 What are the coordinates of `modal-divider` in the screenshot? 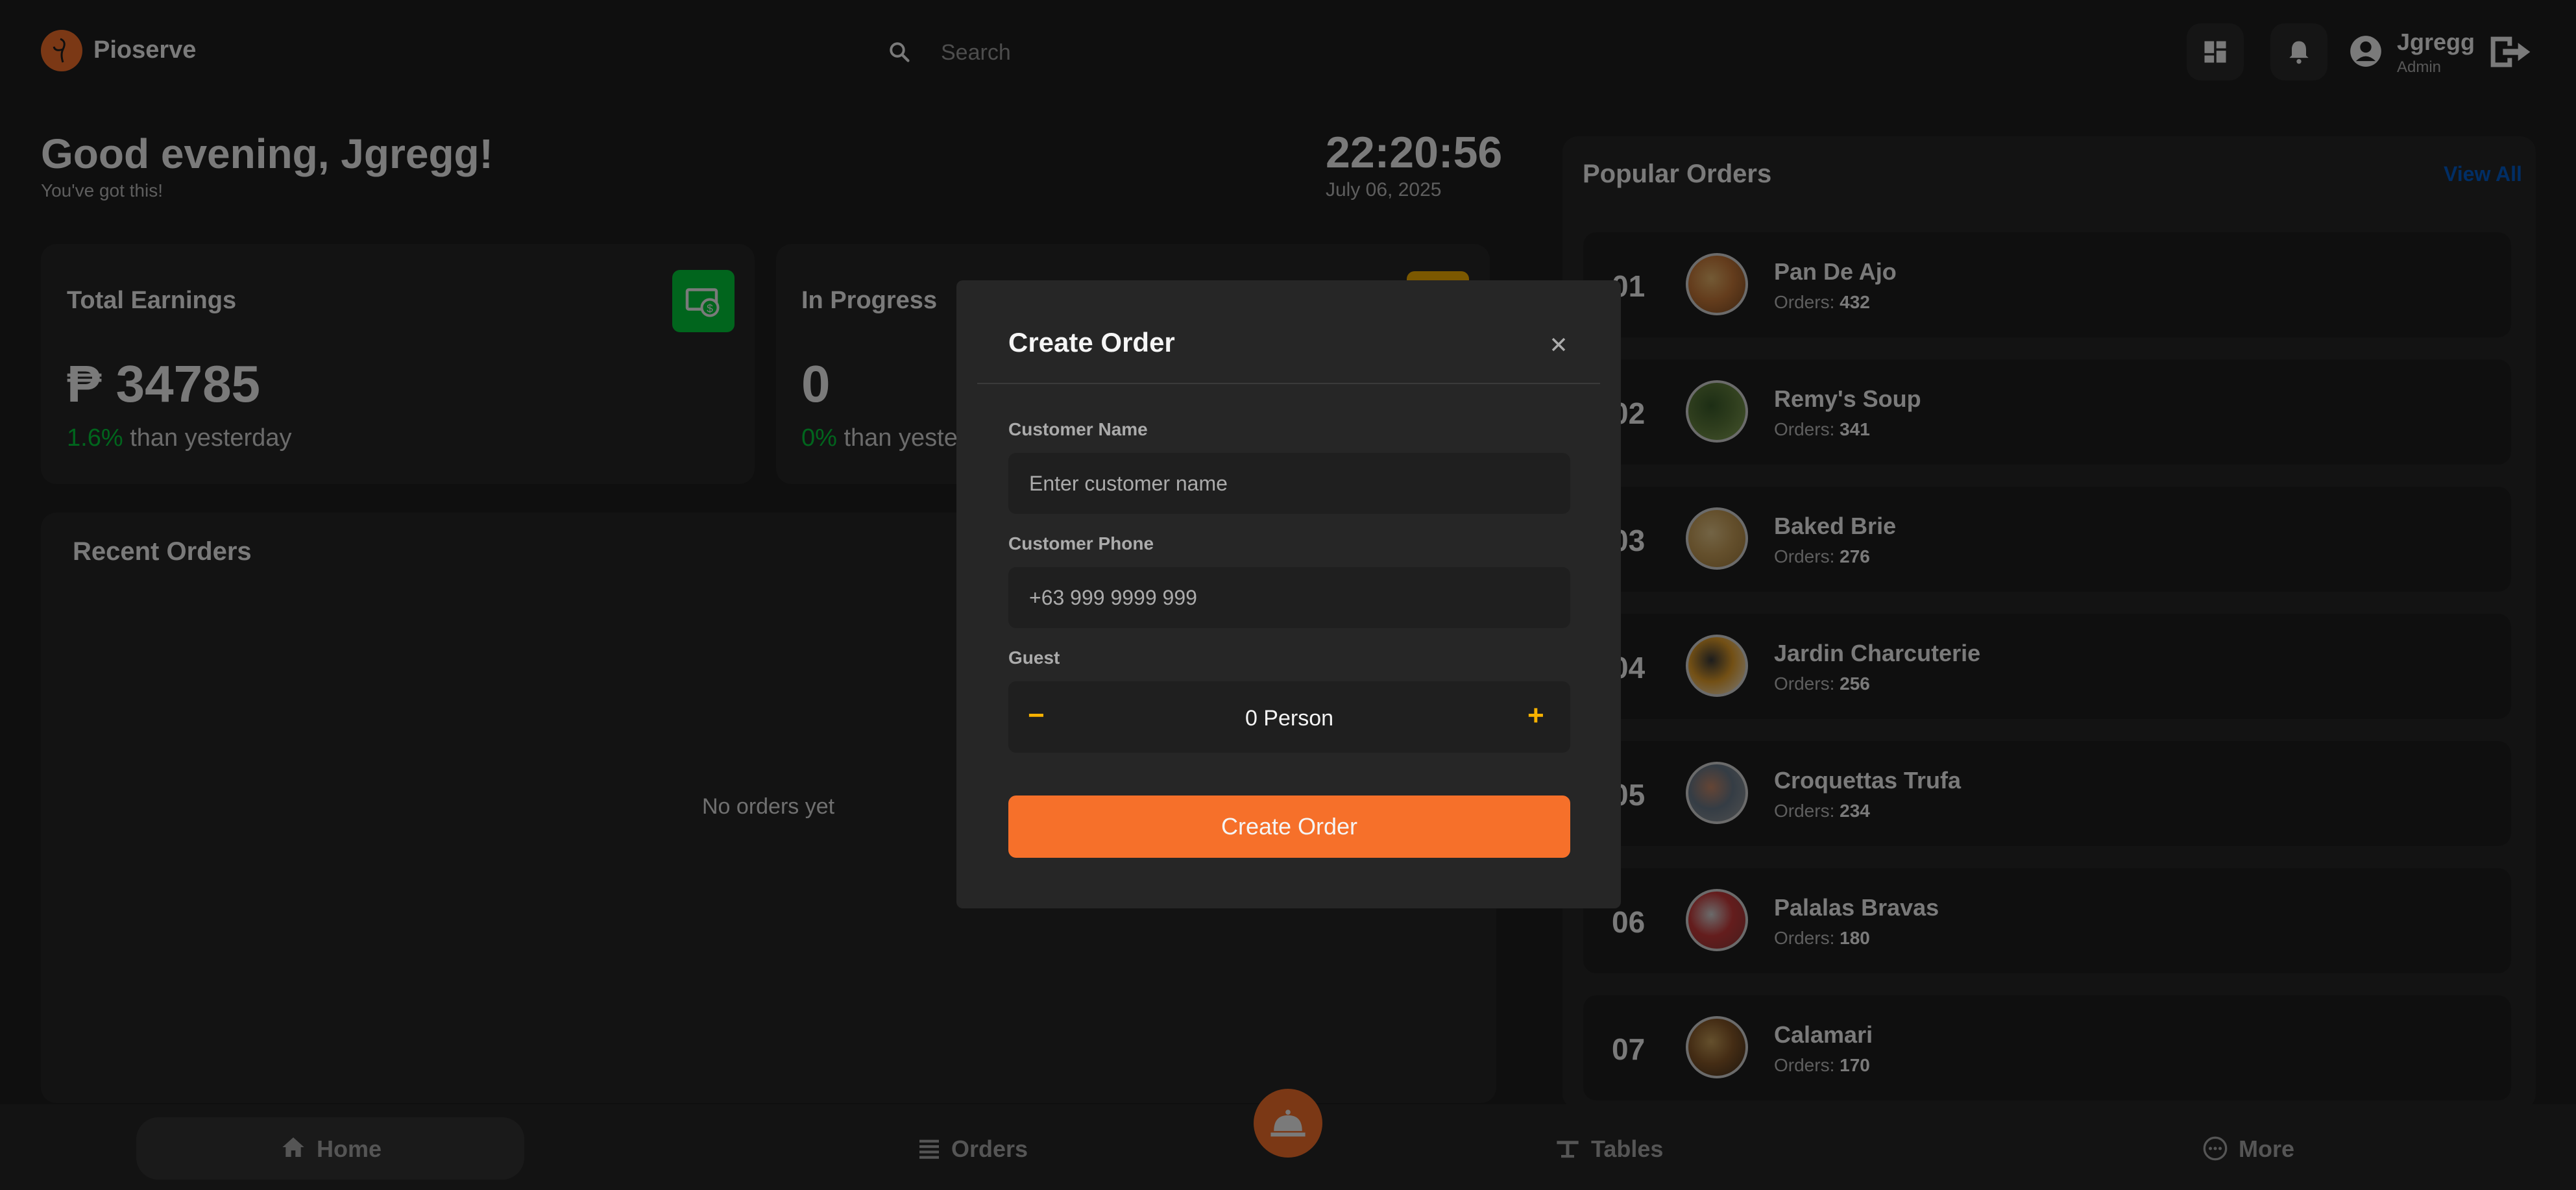 It's located at (1288, 384).